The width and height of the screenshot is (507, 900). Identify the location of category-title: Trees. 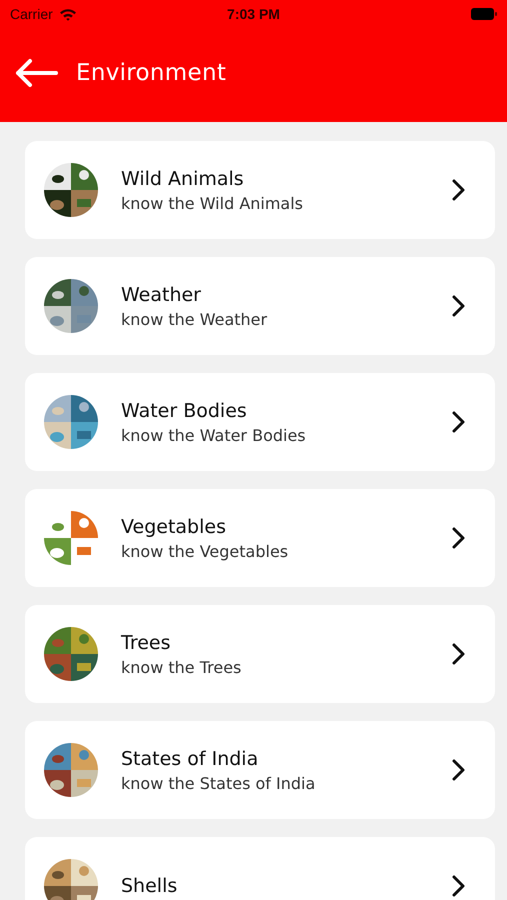
(146, 643).